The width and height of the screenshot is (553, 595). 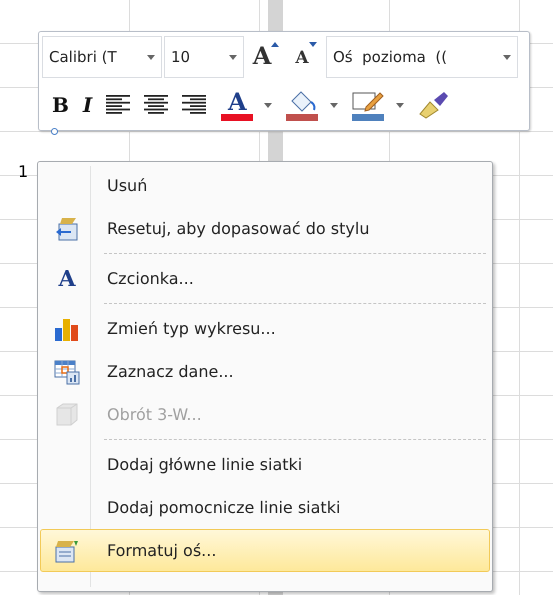 What do you see at coordinates (83, 57) in the screenshot?
I see `font-value: Calibri (T` at bounding box center [83, 57].